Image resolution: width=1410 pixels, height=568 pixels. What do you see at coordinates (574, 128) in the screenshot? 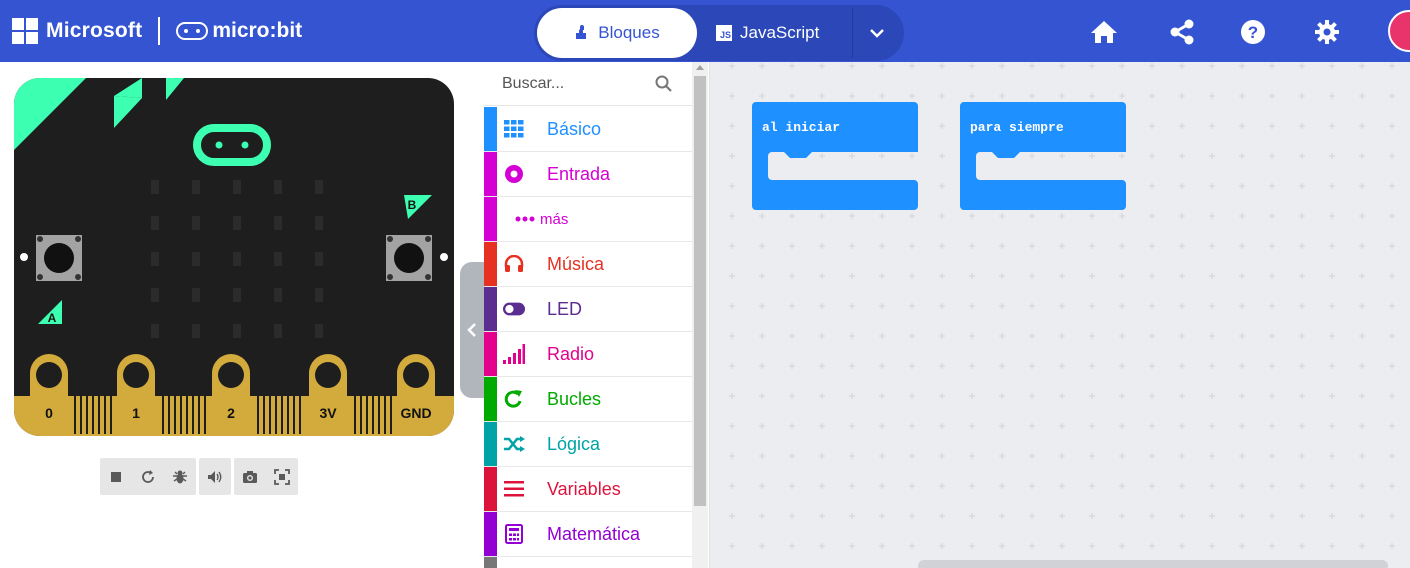
I see `category-label: Básico` at bounding box center [574, 128].